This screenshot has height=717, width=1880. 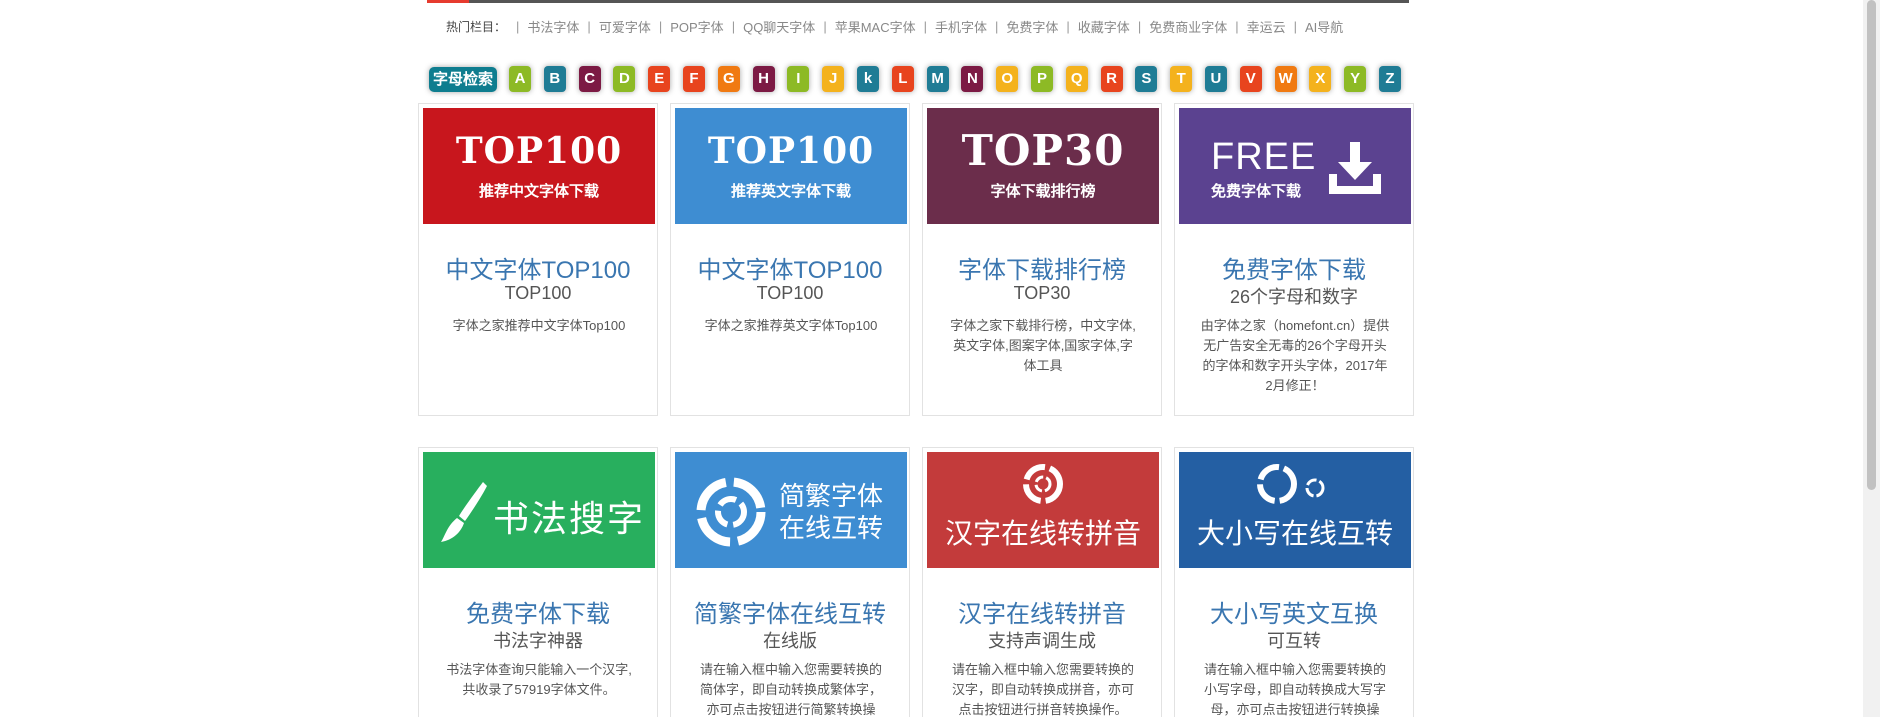 I want to click on banner-big-text: 书法搜字, so click(x=569, y=519).